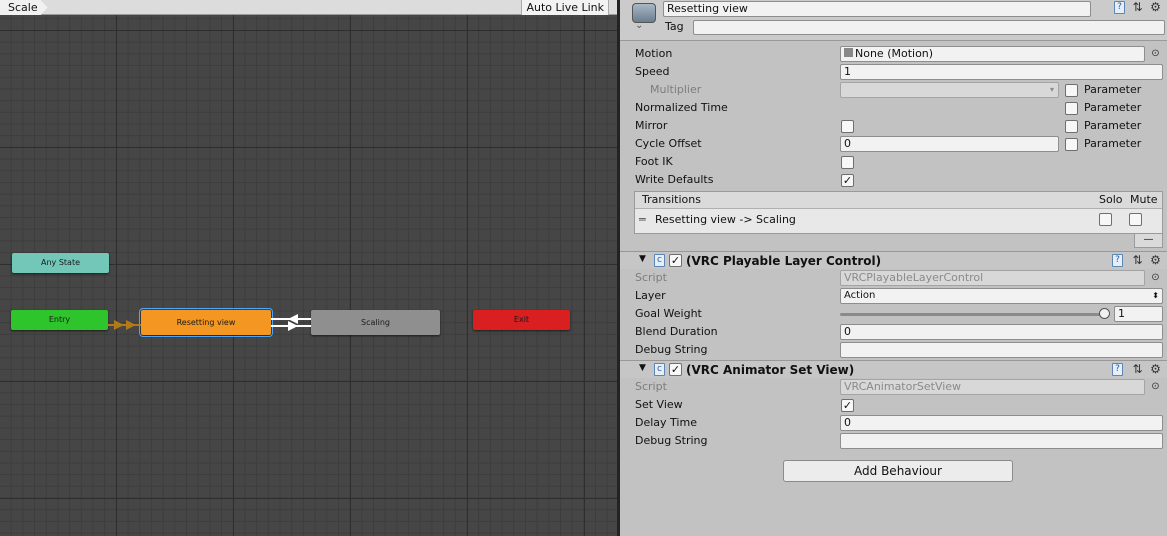 The width and height of the screenshot is (1167, 536). Describe the element at coordinates (1071, 126) in the screenshot. I see `mirror-parameter-checkbox` at that location.